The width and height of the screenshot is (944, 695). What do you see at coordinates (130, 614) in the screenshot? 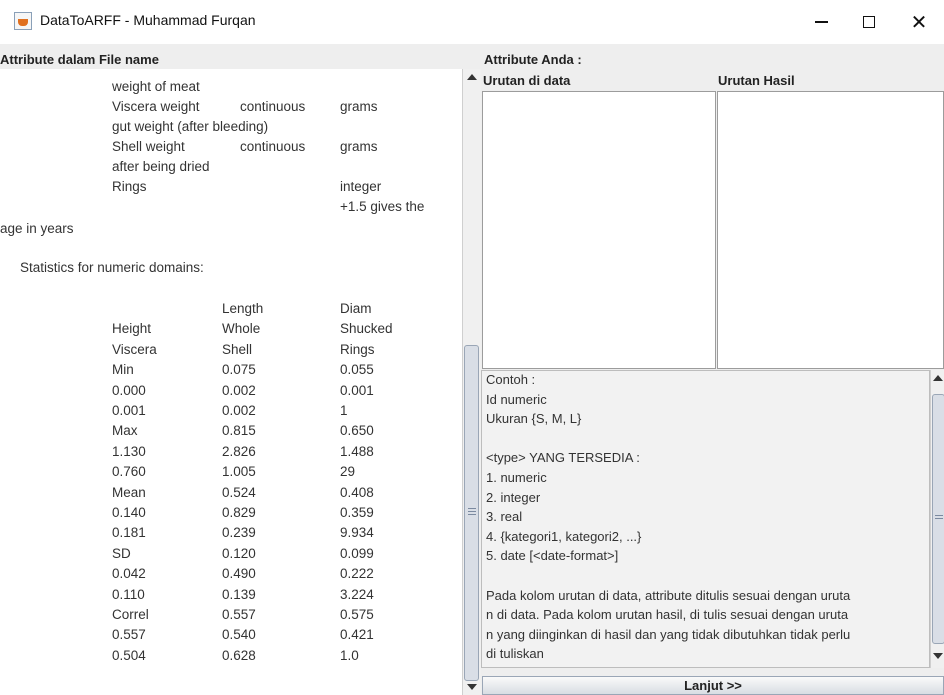
I see `stats-cell: Correl` at bounding box center [130, 614].